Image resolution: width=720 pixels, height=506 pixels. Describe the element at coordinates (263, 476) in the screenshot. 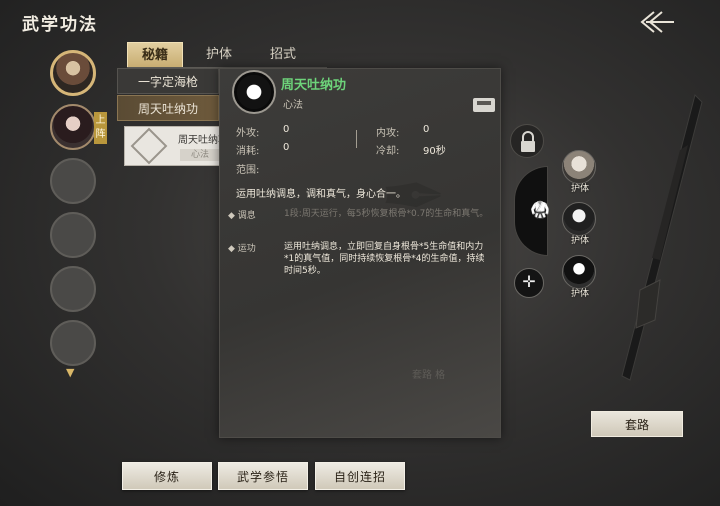

I see `comprehend-button: 武学参悟` at that location.